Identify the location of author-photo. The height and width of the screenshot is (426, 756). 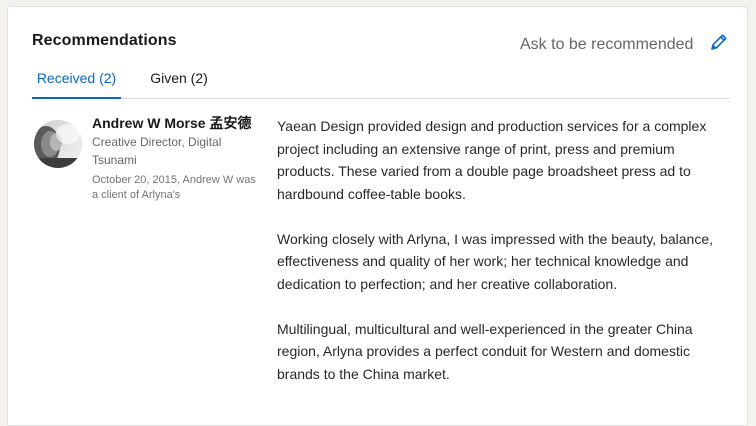
(58, 144).